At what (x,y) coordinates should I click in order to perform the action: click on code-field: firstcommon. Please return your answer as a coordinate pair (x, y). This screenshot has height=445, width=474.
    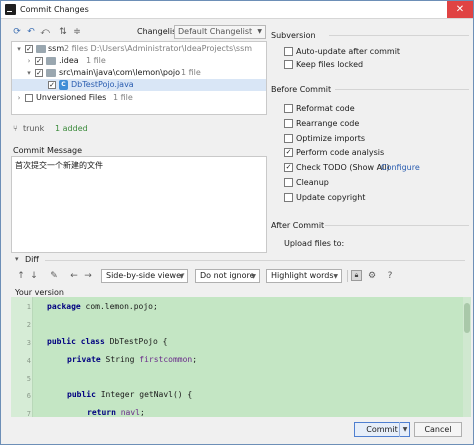
    Looking at the image, I should click on (166, 359).